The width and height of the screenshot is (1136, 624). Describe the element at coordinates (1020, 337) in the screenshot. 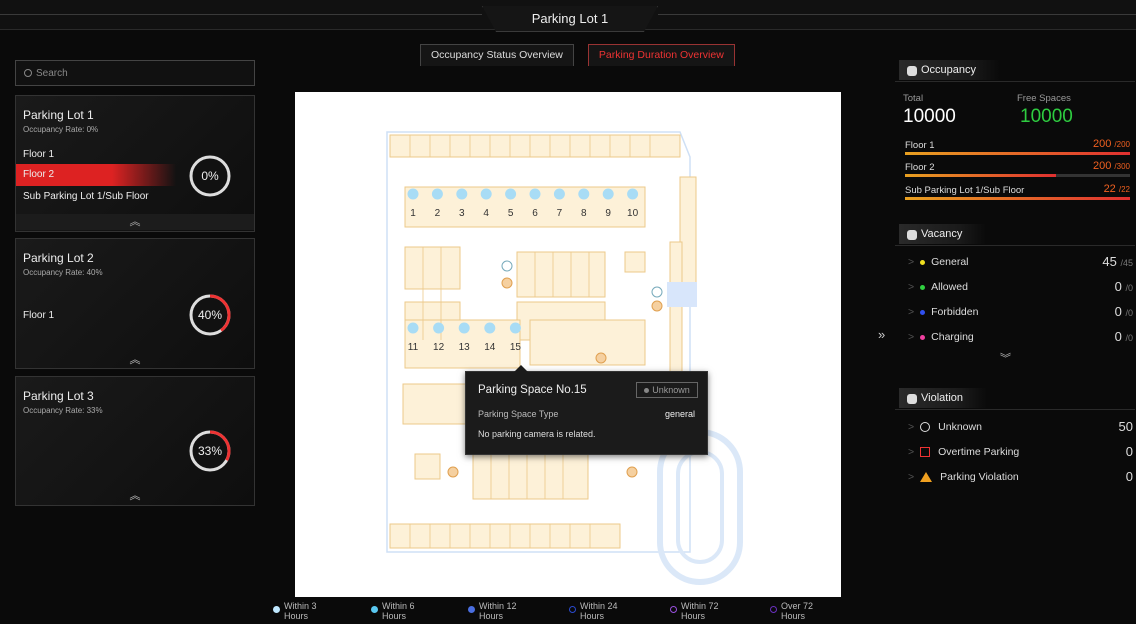

I see `vacancy-row: > Charging 0 /0` at that location.